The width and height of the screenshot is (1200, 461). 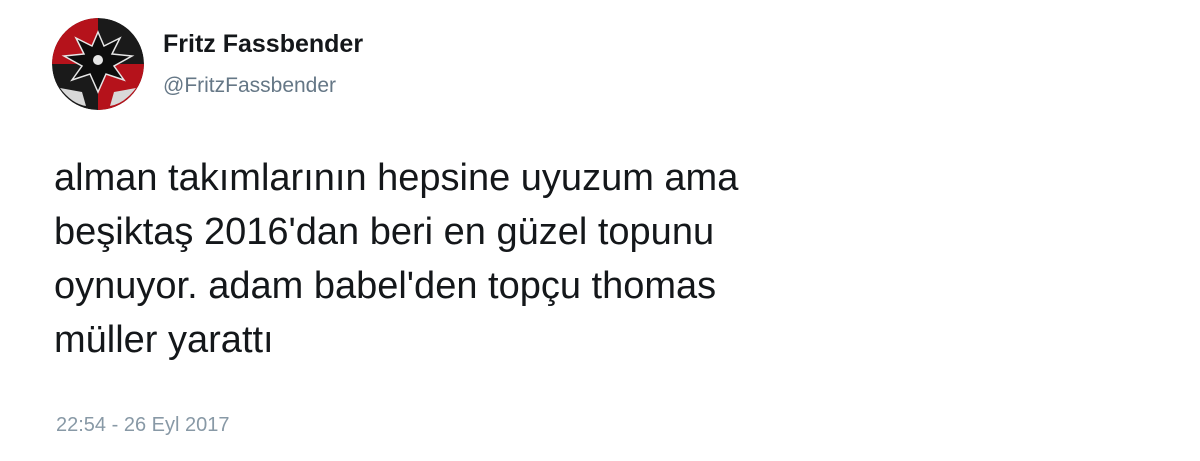 I want to click on eagle-crest-icon, so click(x=98, y=64).